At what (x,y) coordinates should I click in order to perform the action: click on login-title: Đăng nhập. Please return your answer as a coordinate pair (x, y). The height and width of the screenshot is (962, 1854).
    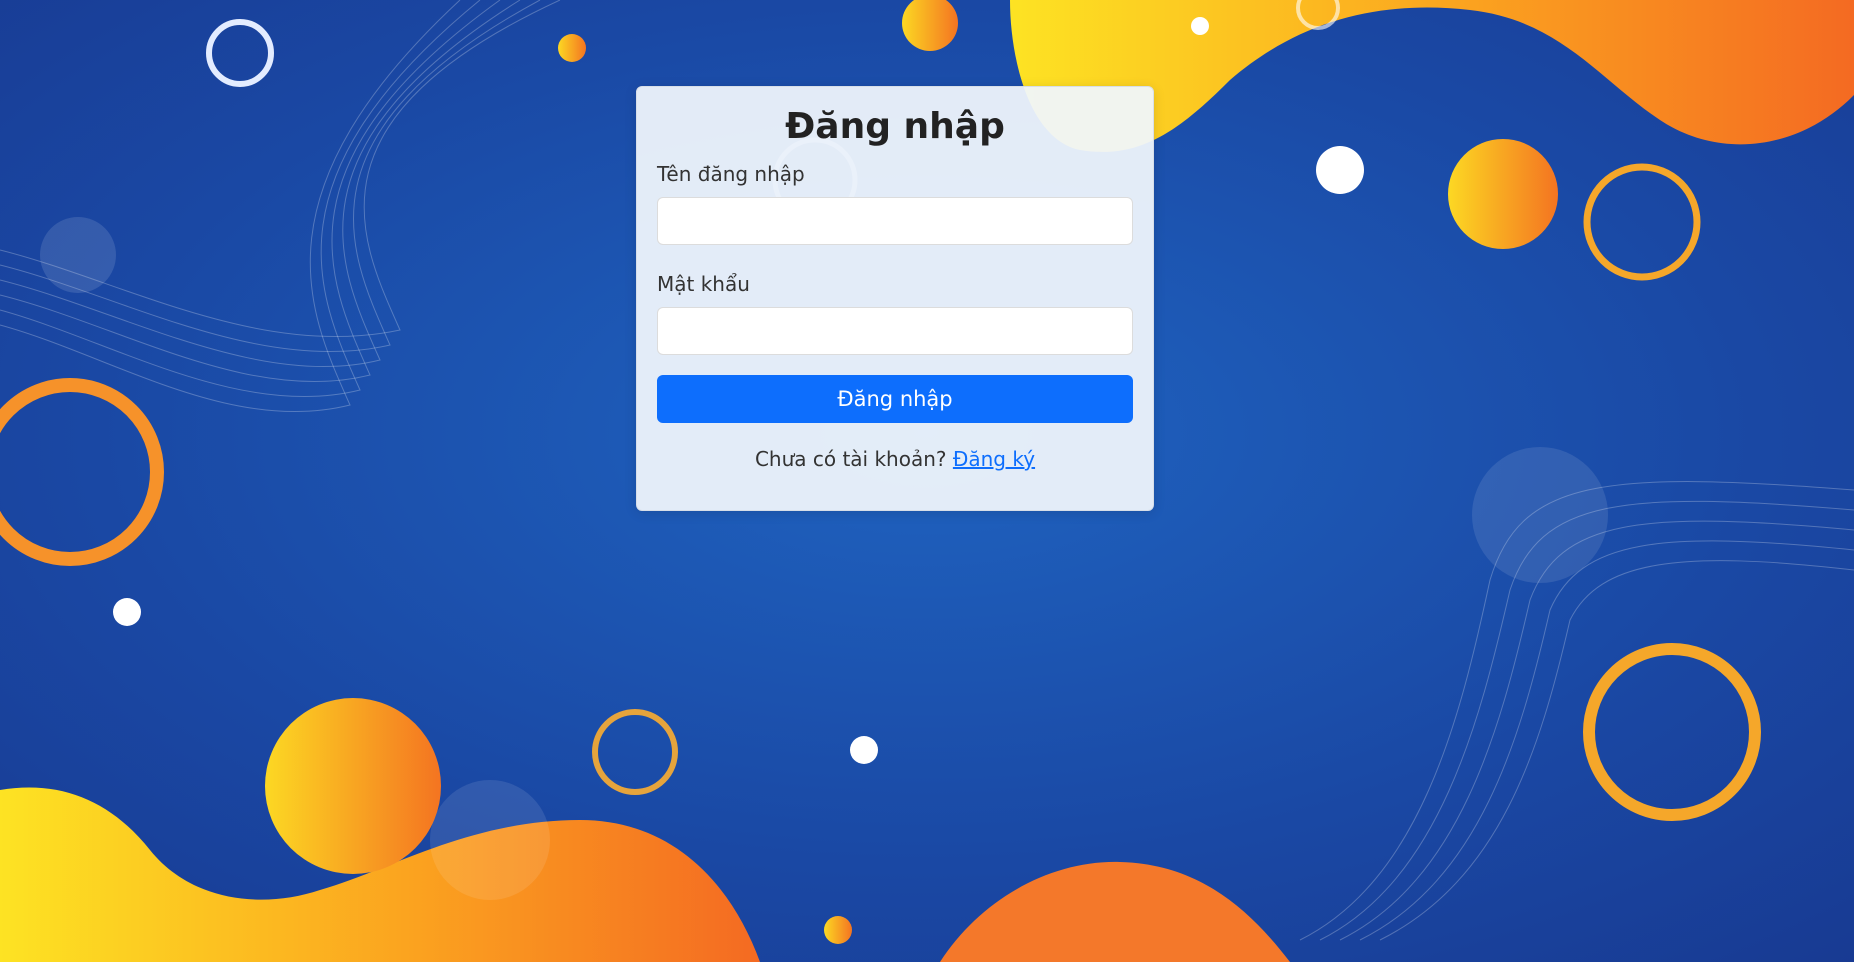
    Looking at the image, I should click on (895, 126).